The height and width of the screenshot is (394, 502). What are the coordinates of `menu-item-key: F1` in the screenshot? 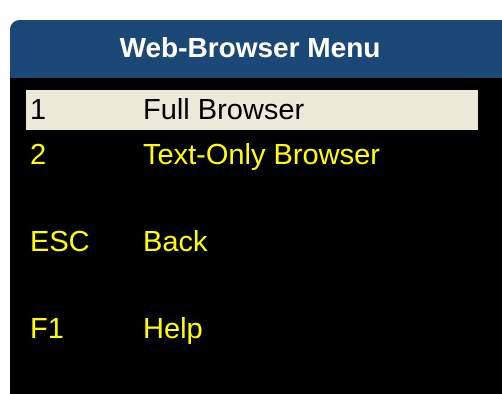 It's located at (47, 329).